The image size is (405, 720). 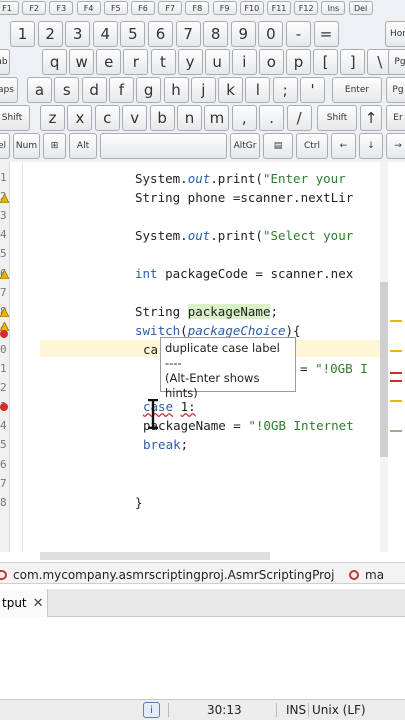 What do you see at coordinates (243, 34) in the screenshot?
I see `key-number: 9` at bounding box center [243, 34].